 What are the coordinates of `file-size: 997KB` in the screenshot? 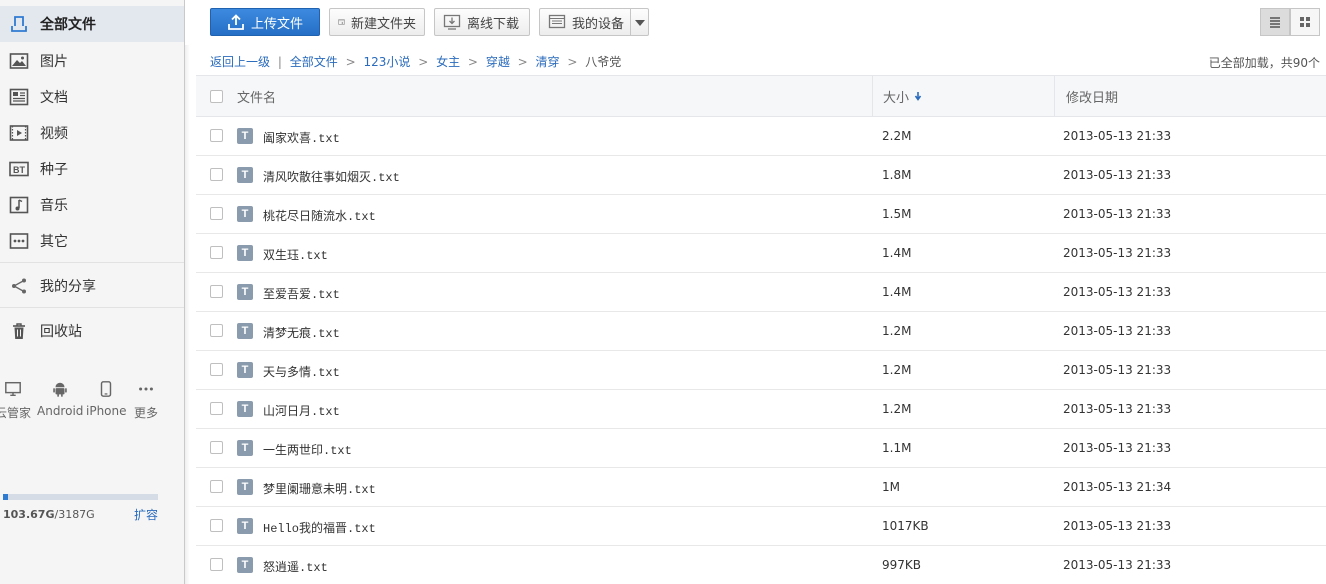 It's located at (902, 565).